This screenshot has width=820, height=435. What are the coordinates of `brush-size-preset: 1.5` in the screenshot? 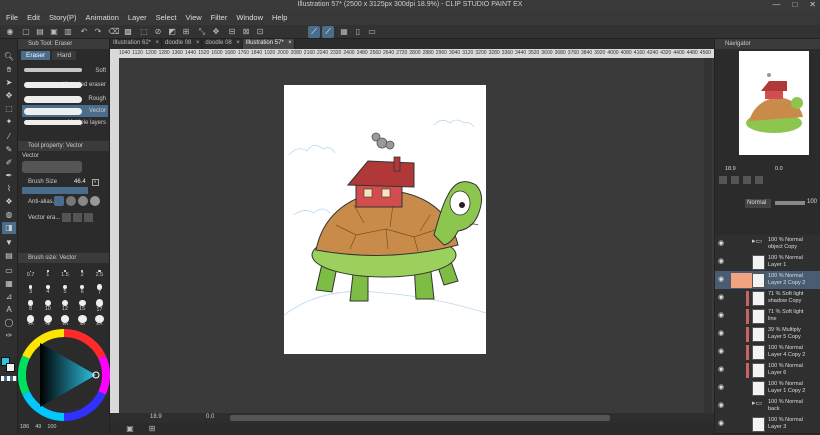 It's located at (64, 274).